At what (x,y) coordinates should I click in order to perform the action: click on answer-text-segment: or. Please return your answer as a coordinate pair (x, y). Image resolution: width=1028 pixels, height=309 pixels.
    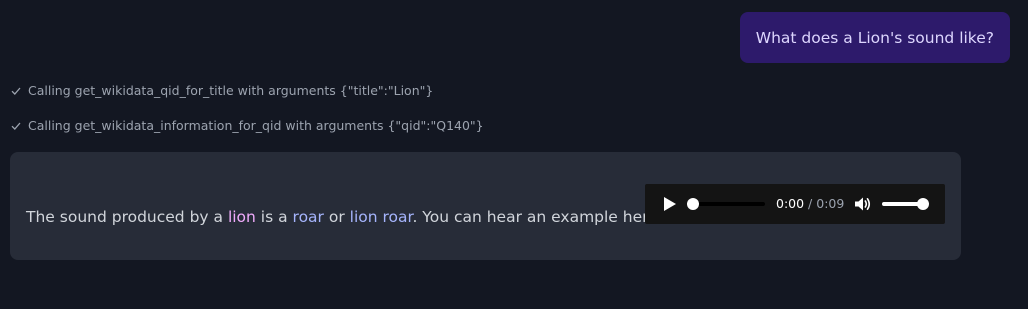
    Looking at the image, I should click on (336, 217).